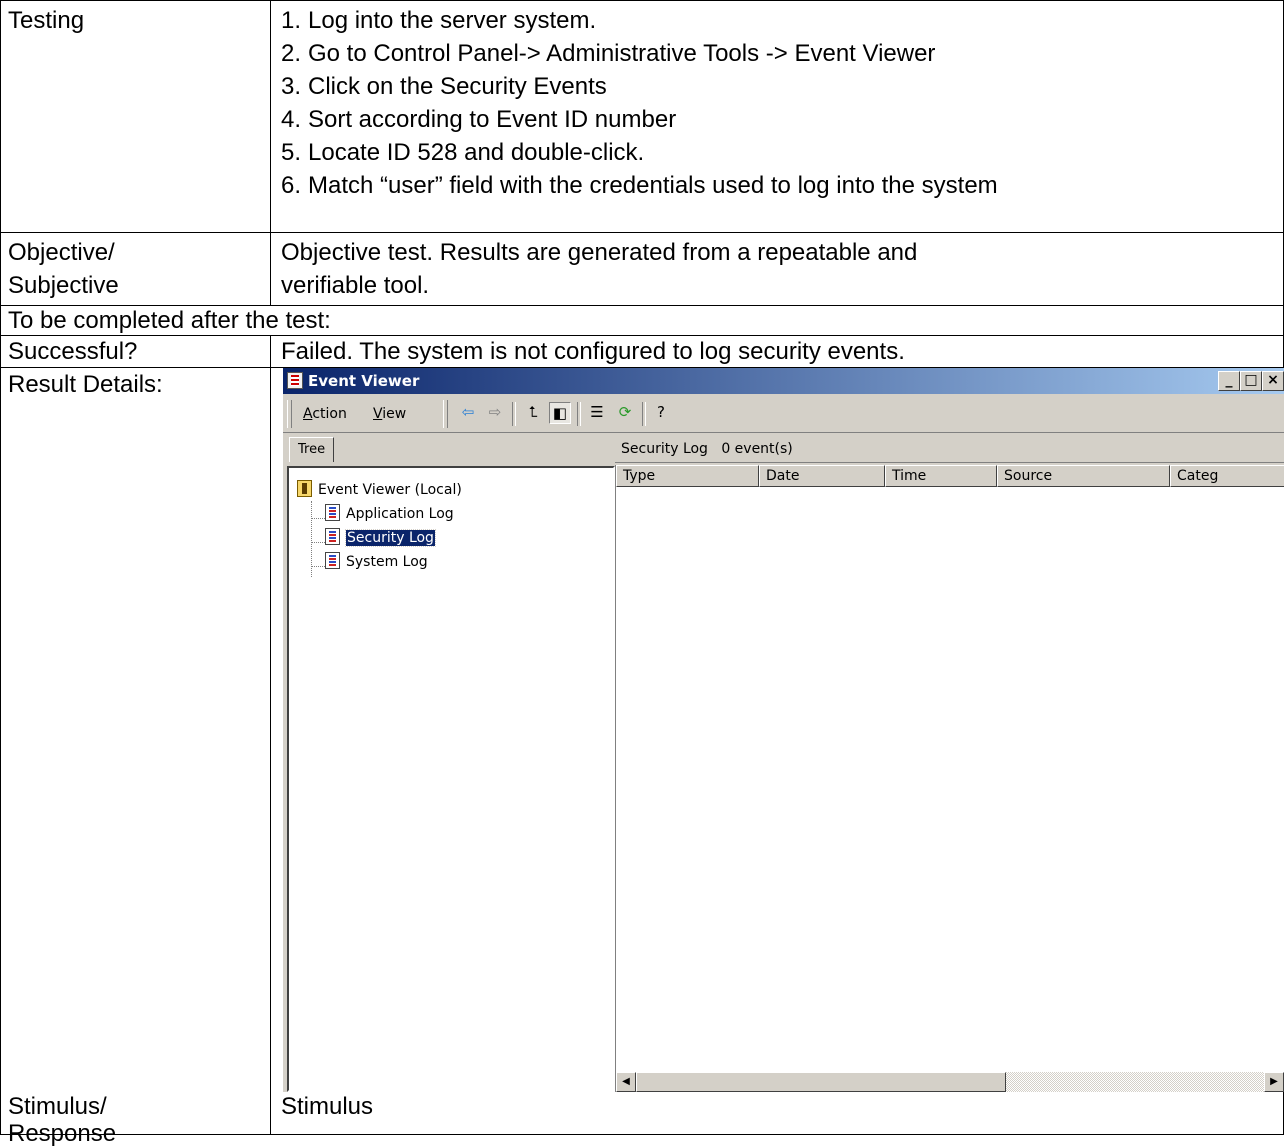 This screenshot has height=1147, width=1284. Describe the element at coordinates (782, 152) in the screenshot. I see `step-item: 5. Locate ID 528 and double-click.` at that location.